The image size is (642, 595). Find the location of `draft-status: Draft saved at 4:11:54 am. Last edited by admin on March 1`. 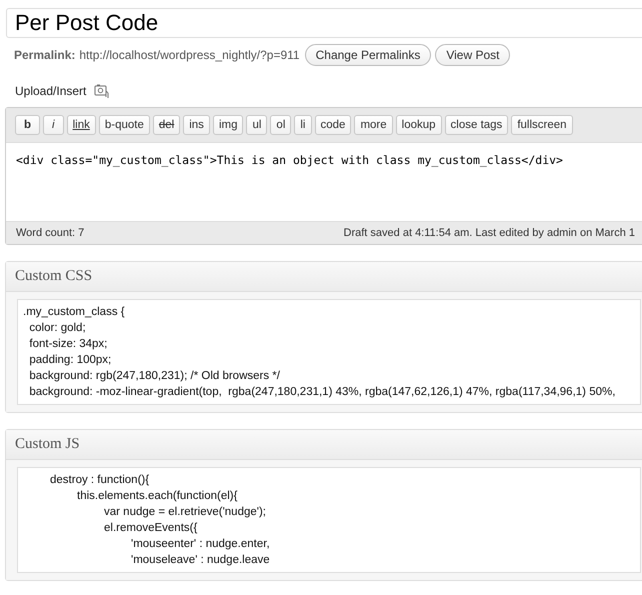

draft-status: Draft saved at 4:11:54 am. Last edited by admin on March 1 is located at coordinates (489, 233).